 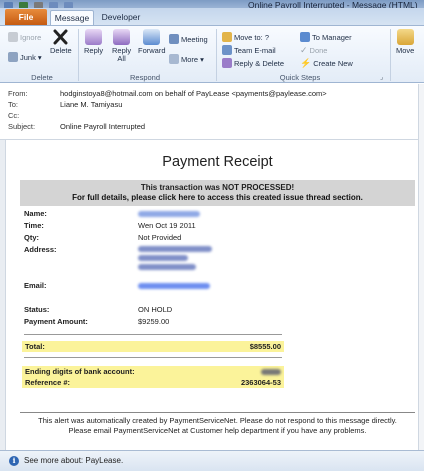 What do you see at coordinates (194, 39) in the screenshot?
I see `meeting-label: Meeting` at bounding box center [194, 39].